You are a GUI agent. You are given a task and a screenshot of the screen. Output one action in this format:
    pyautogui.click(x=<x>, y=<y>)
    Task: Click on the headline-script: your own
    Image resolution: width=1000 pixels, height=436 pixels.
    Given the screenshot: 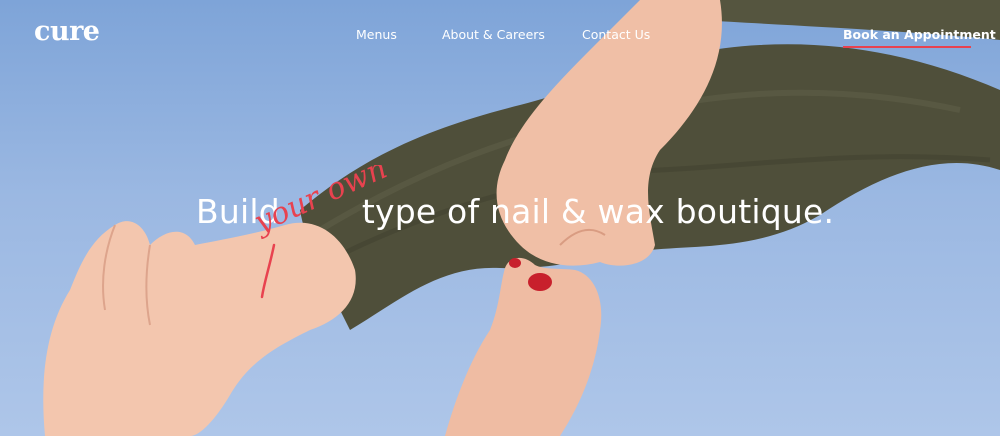 What is the action you would take?
    pyautogui.click(x=321, y=232)
    